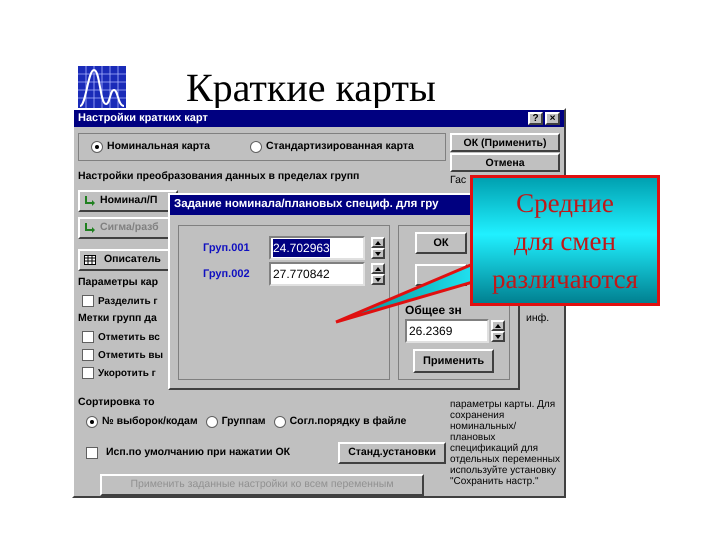 The width and height of the screenshot is (720, 540). What do you see at coordinates (131, 355) in the screenshot?
I see `checkbox-label: Отметить вы` at bounding box center [131, 355].